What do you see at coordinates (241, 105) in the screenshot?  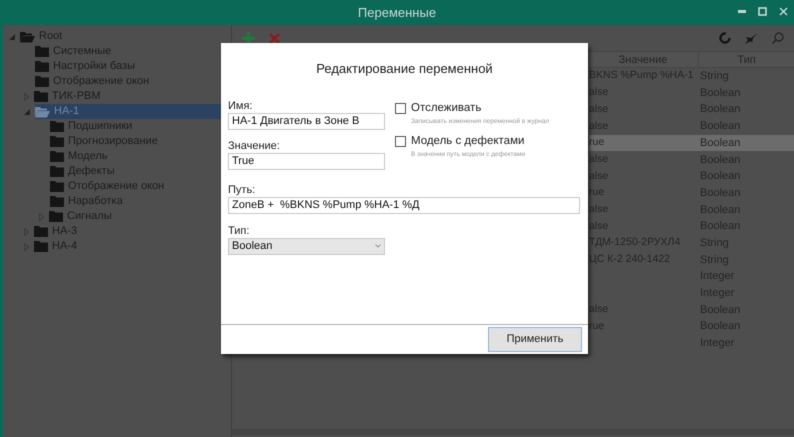 I see `field-label: Имя:` at bounding box center [241, 105].